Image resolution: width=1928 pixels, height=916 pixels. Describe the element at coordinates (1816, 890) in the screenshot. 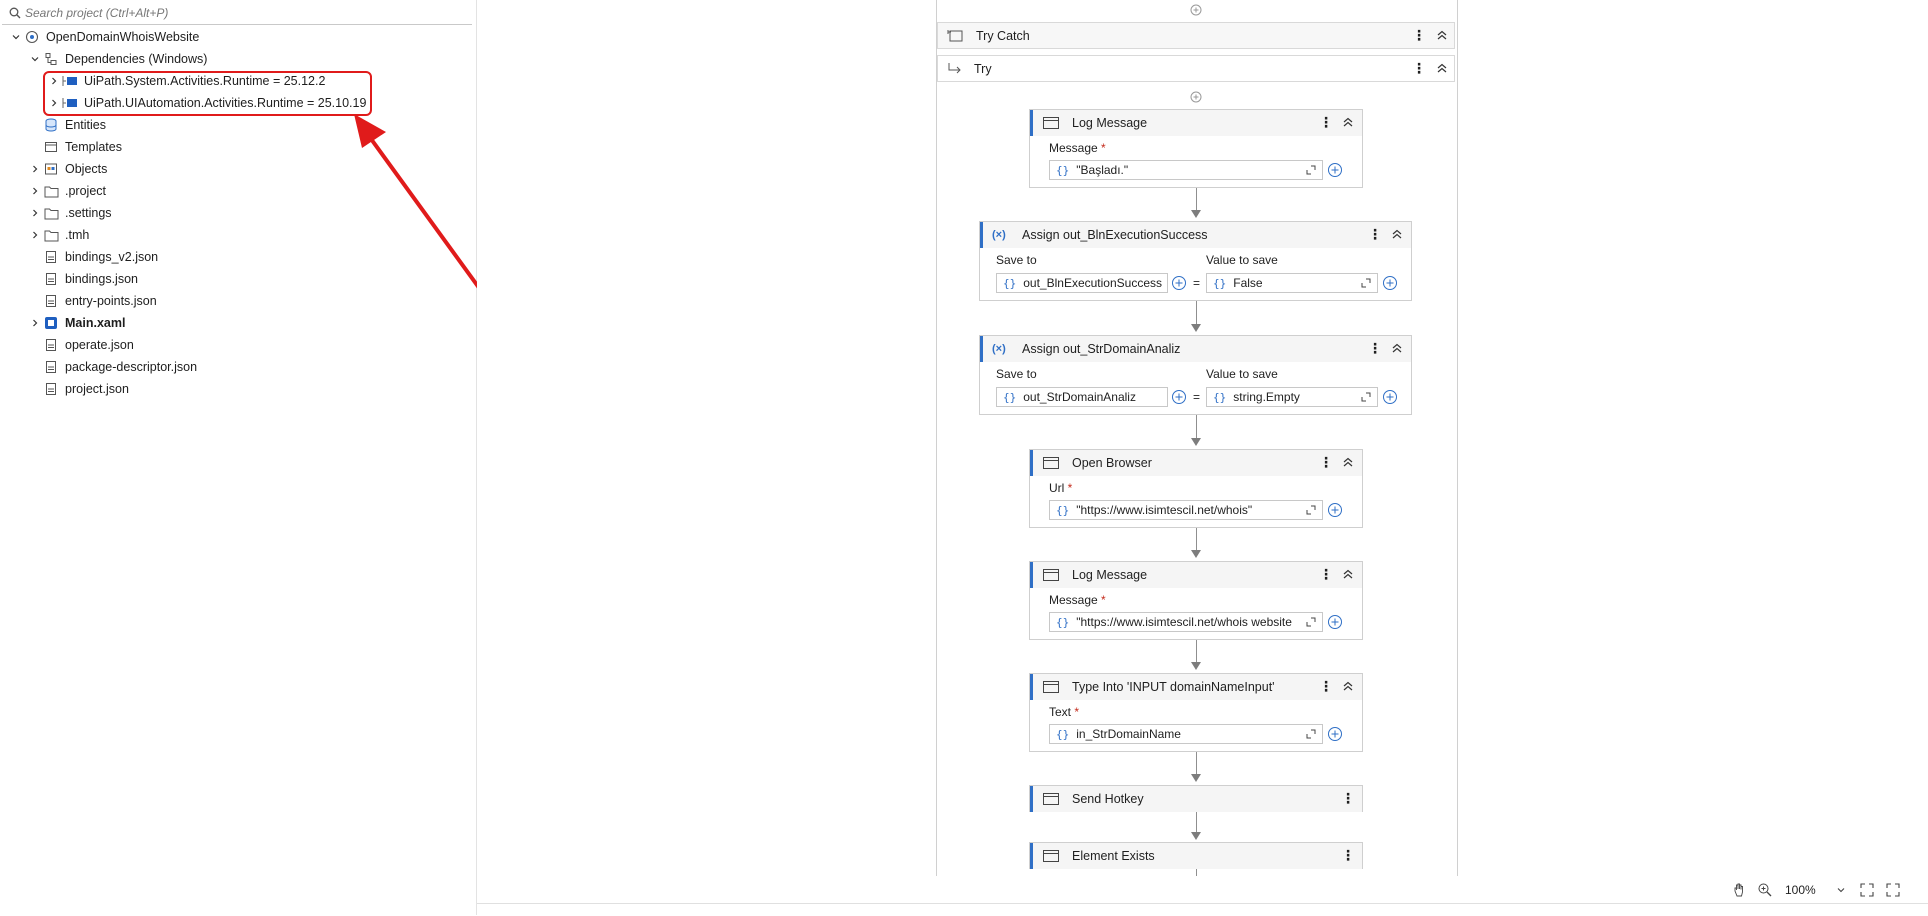

I see `zoom-toolbar: 100%` at that location.